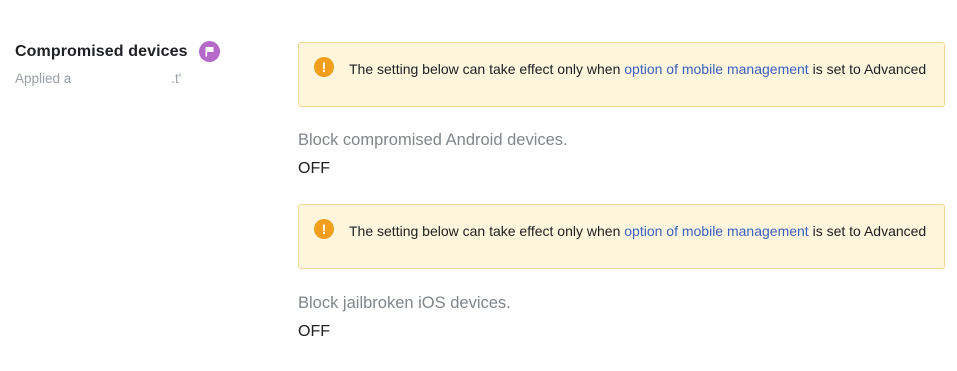 This screenshot has width=957, height=371. What do you see at coordinates (404, 303) in the screenshot?
I see `setting-label-ios: Block jailbroken iOS devices.` at bounding box center [404, 303].